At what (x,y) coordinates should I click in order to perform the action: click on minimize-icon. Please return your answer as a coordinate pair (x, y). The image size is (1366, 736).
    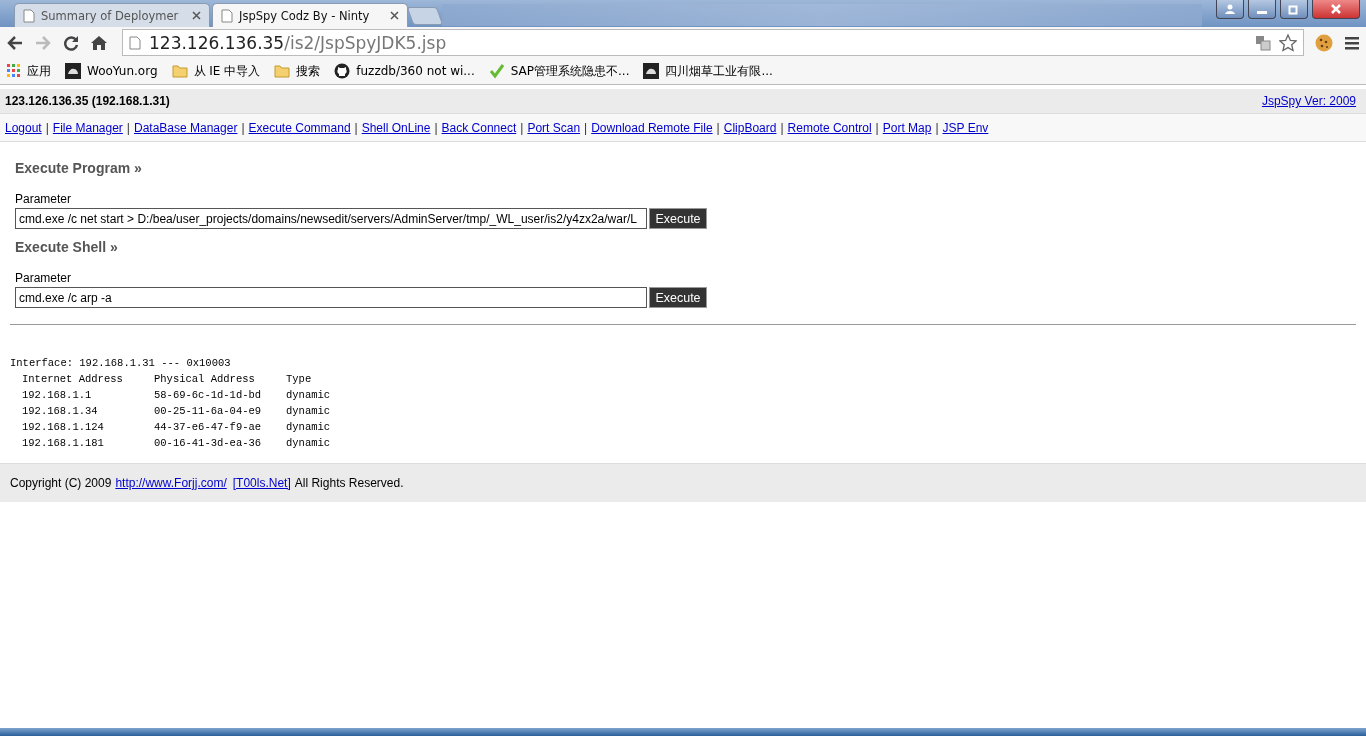
    Looking at the image, I should click on (1262, 12).